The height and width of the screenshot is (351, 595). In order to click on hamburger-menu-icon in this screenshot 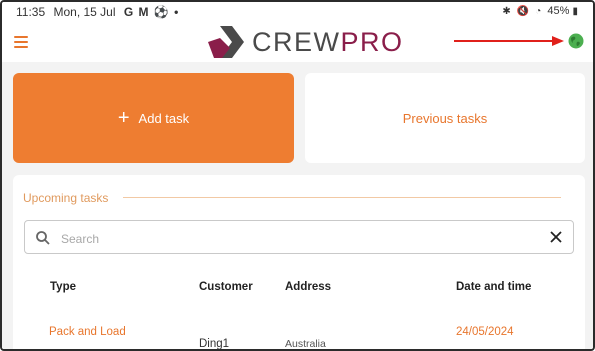, I will do `click(21, 37)`.